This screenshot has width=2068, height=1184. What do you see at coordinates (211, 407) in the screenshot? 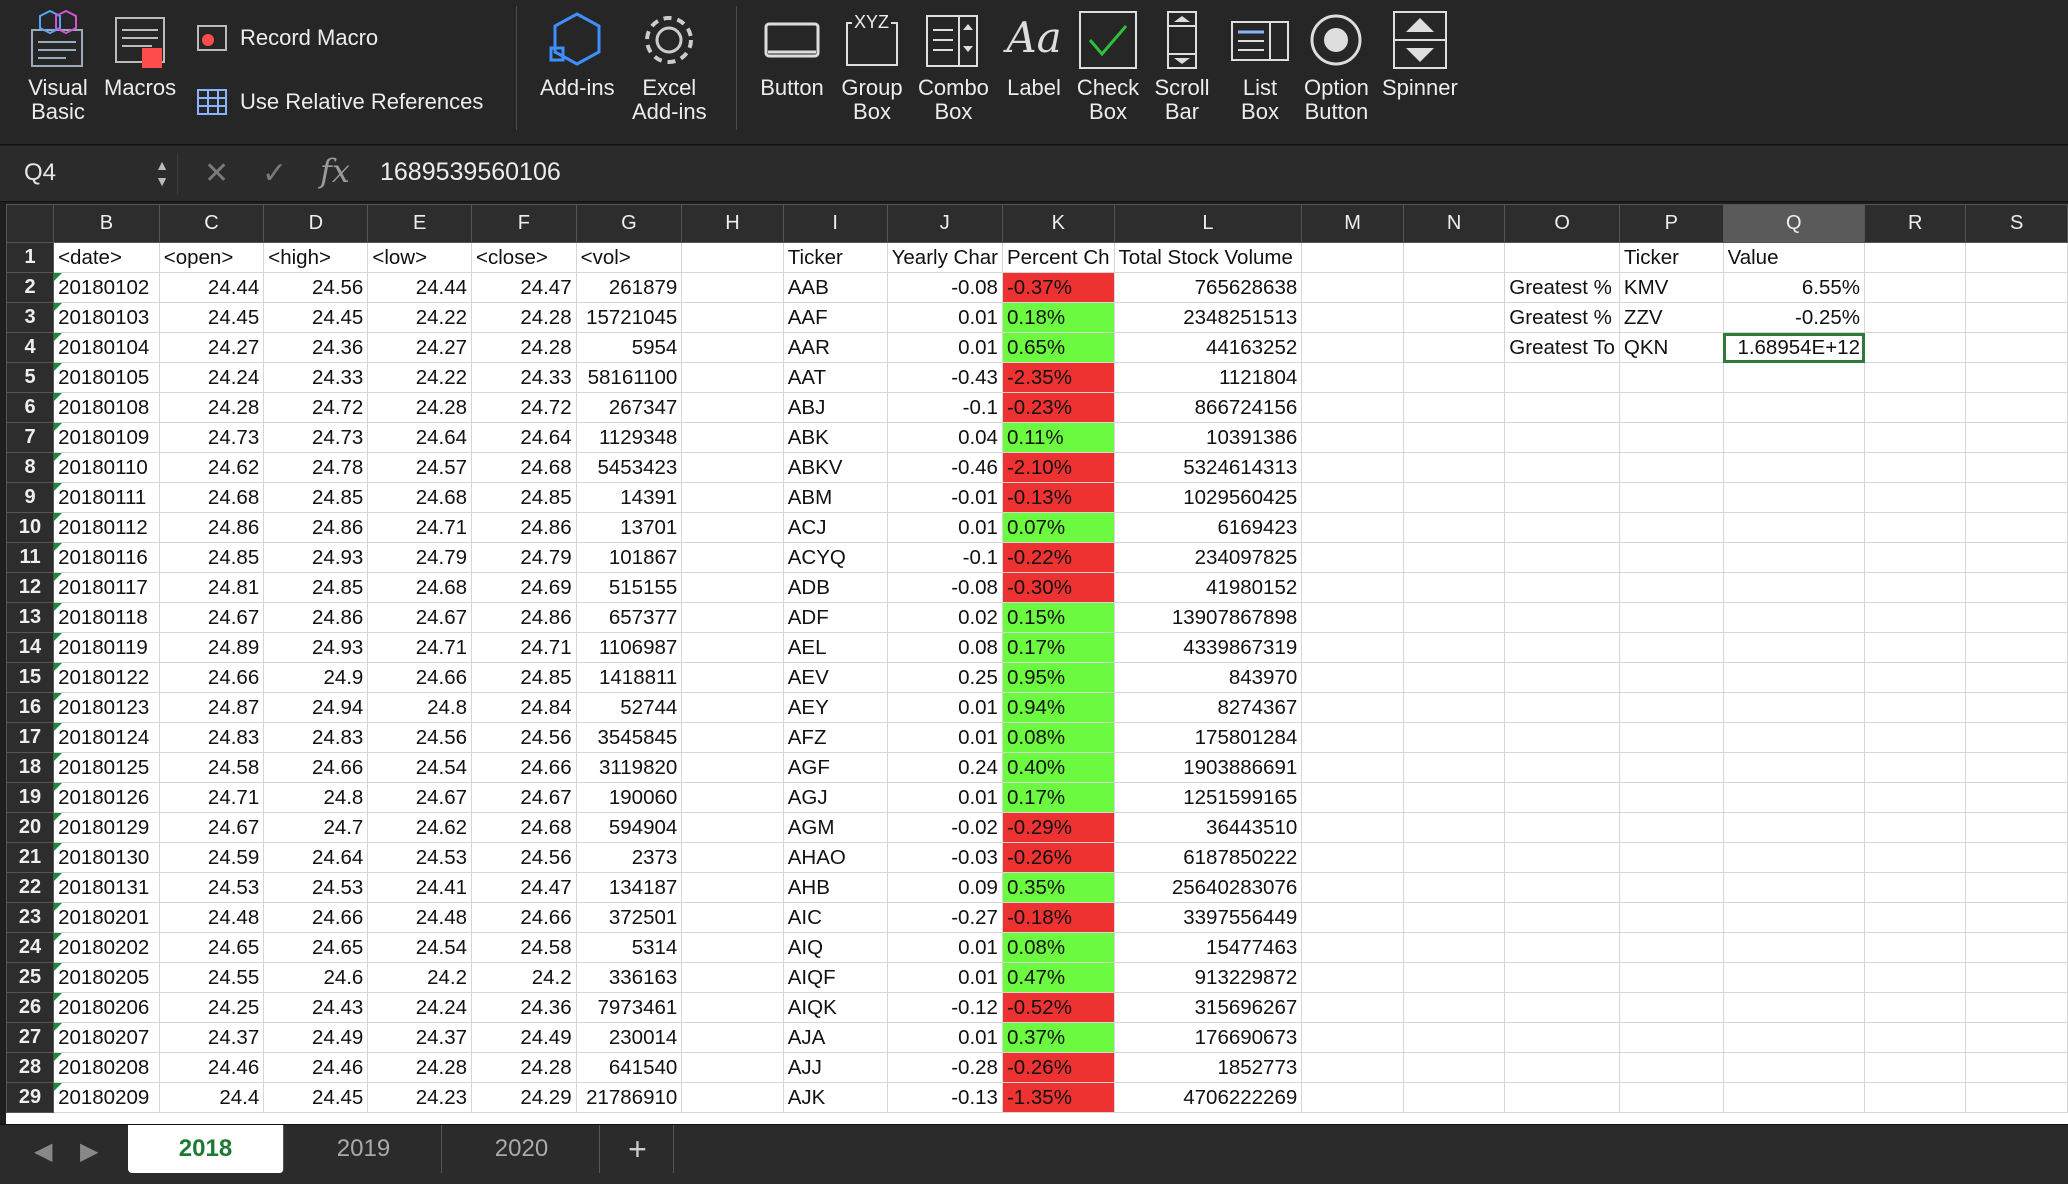
I see `cell-open: 24.28` at bounding box center [211, 407].